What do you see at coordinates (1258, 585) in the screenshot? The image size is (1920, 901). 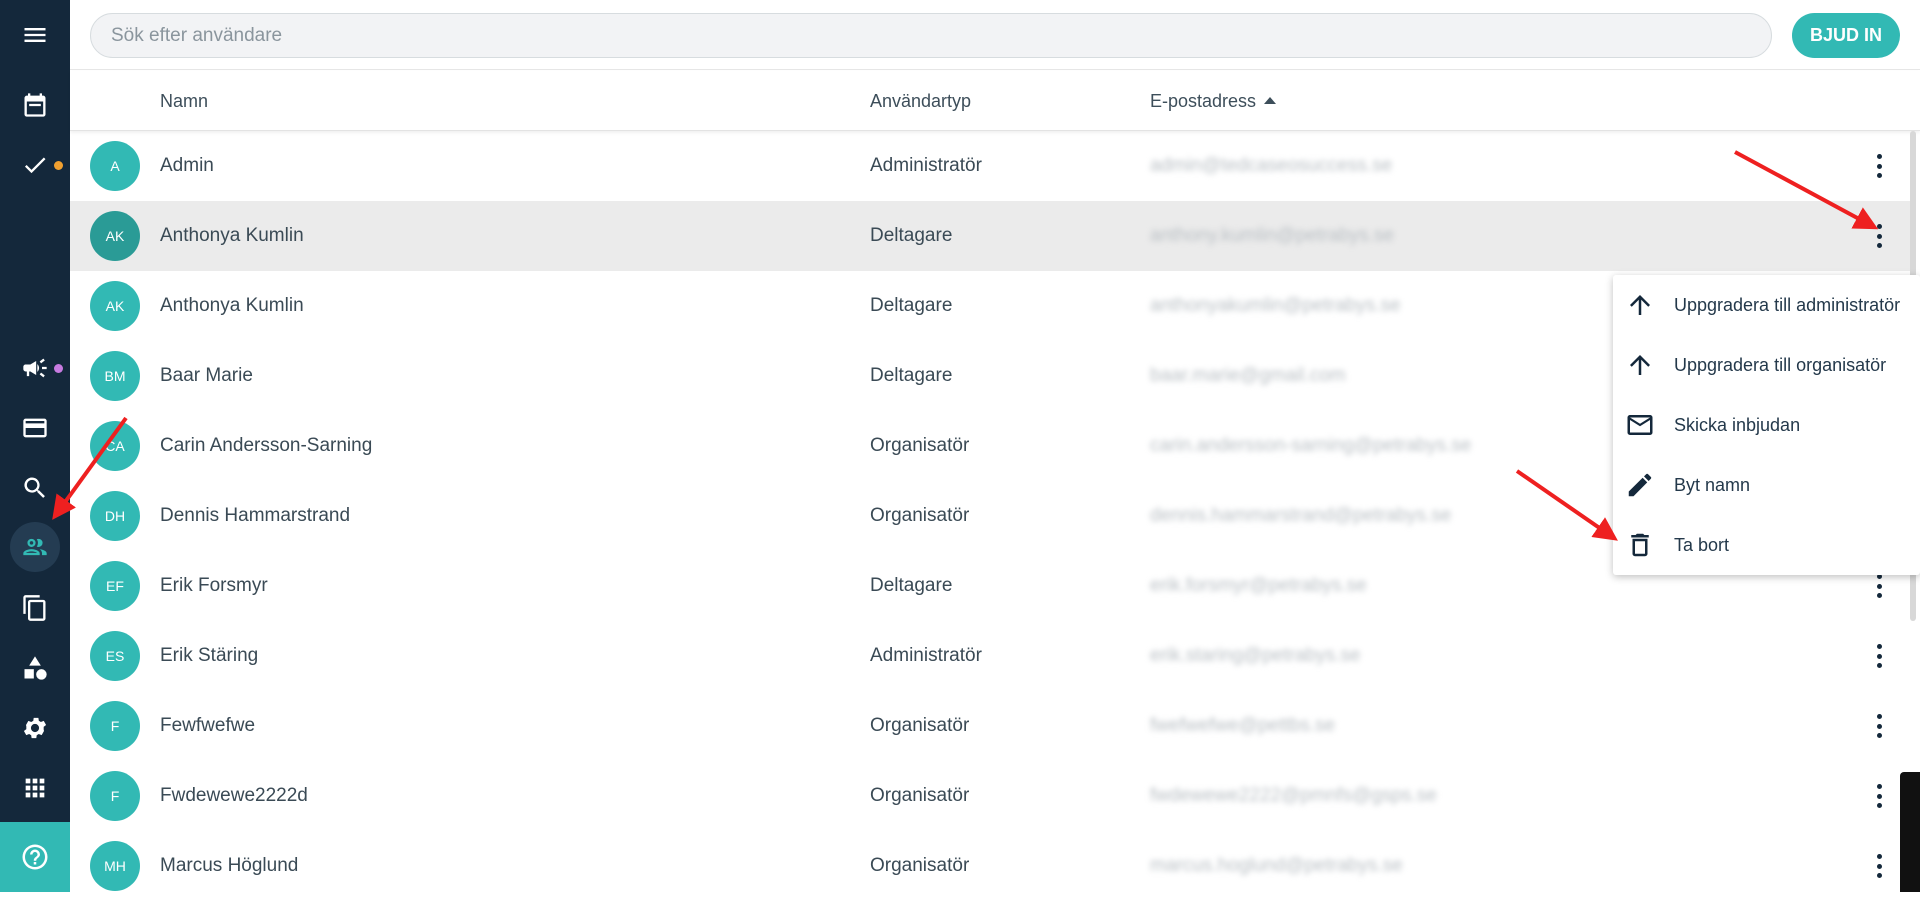 I see `user-email: erik.forsmyr@petrabys.se` at bounding box center [1258, 585].